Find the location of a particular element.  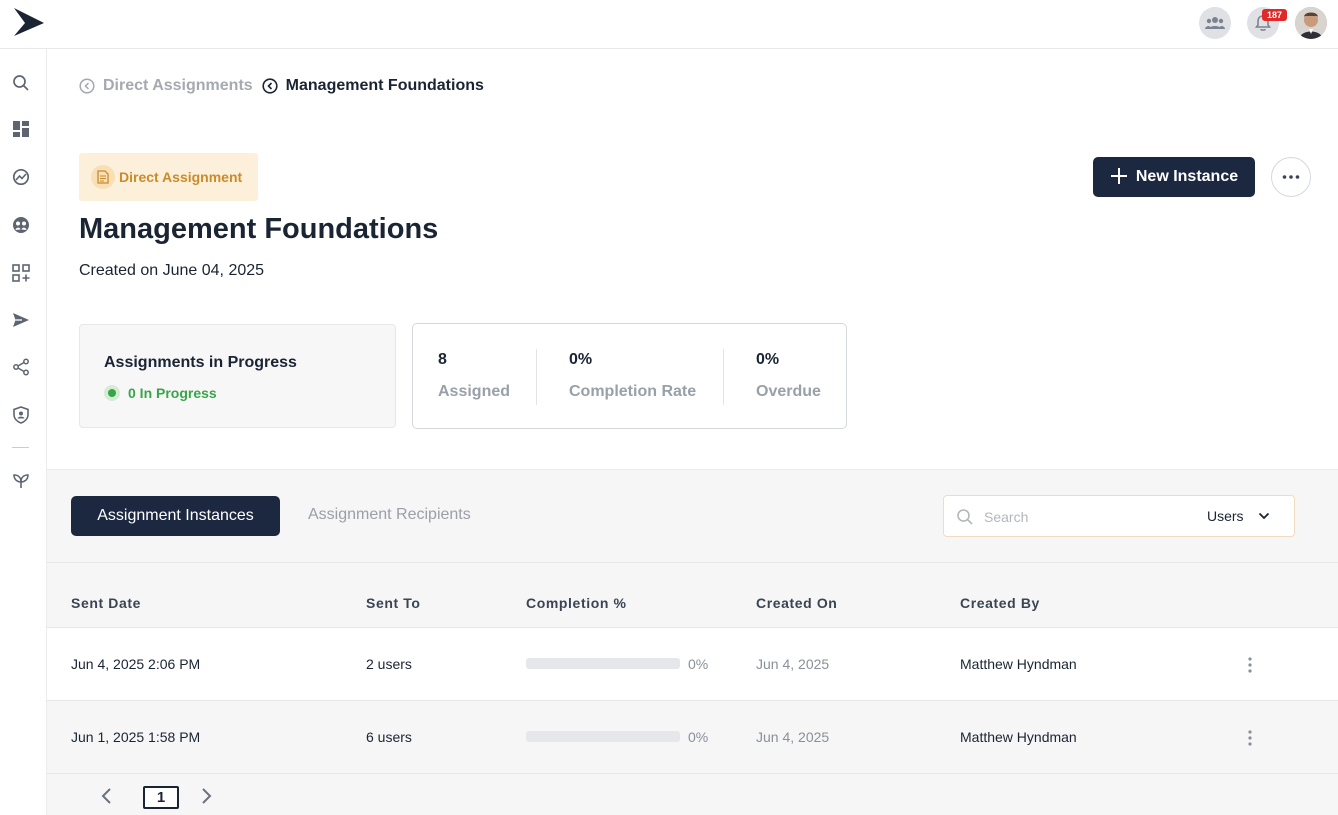

column-header: Sent Date is located at coordinates (106, 603).